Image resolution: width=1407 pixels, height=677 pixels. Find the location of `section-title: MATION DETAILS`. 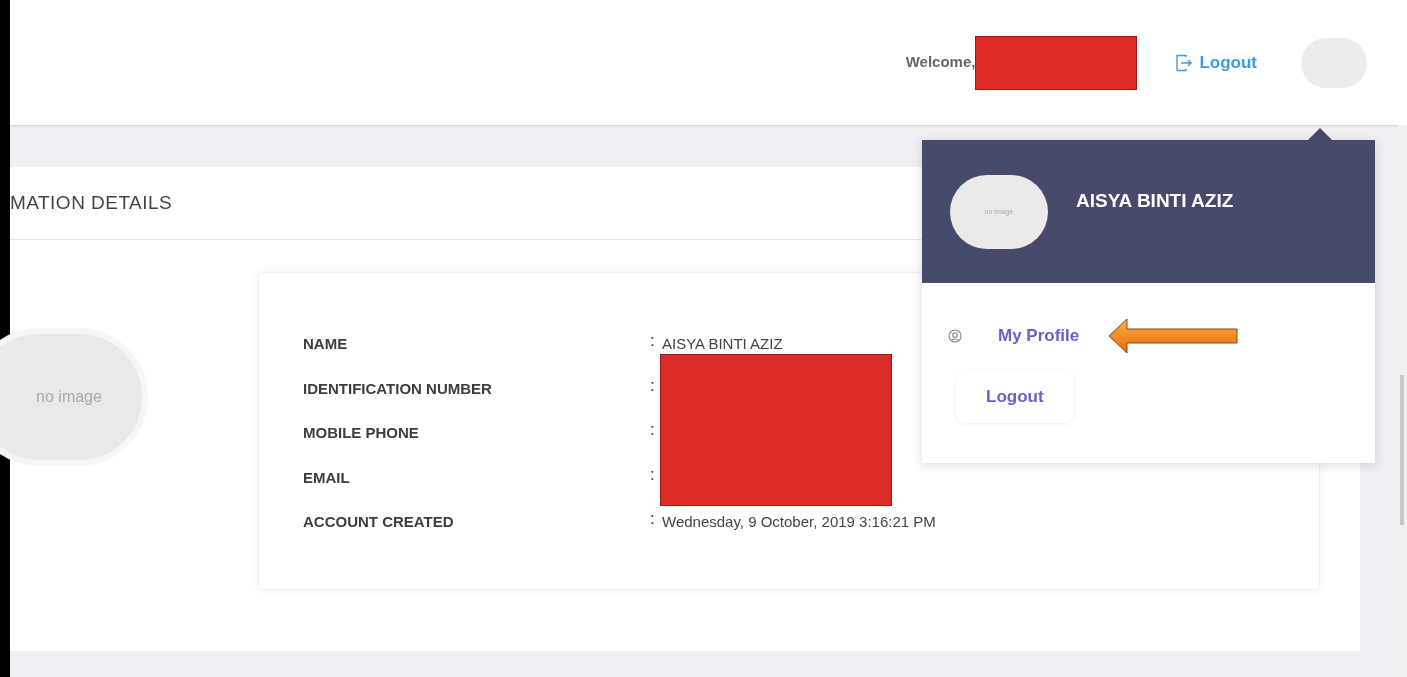

section-title: MATION DETAILS is located at coordinates (91, 202).